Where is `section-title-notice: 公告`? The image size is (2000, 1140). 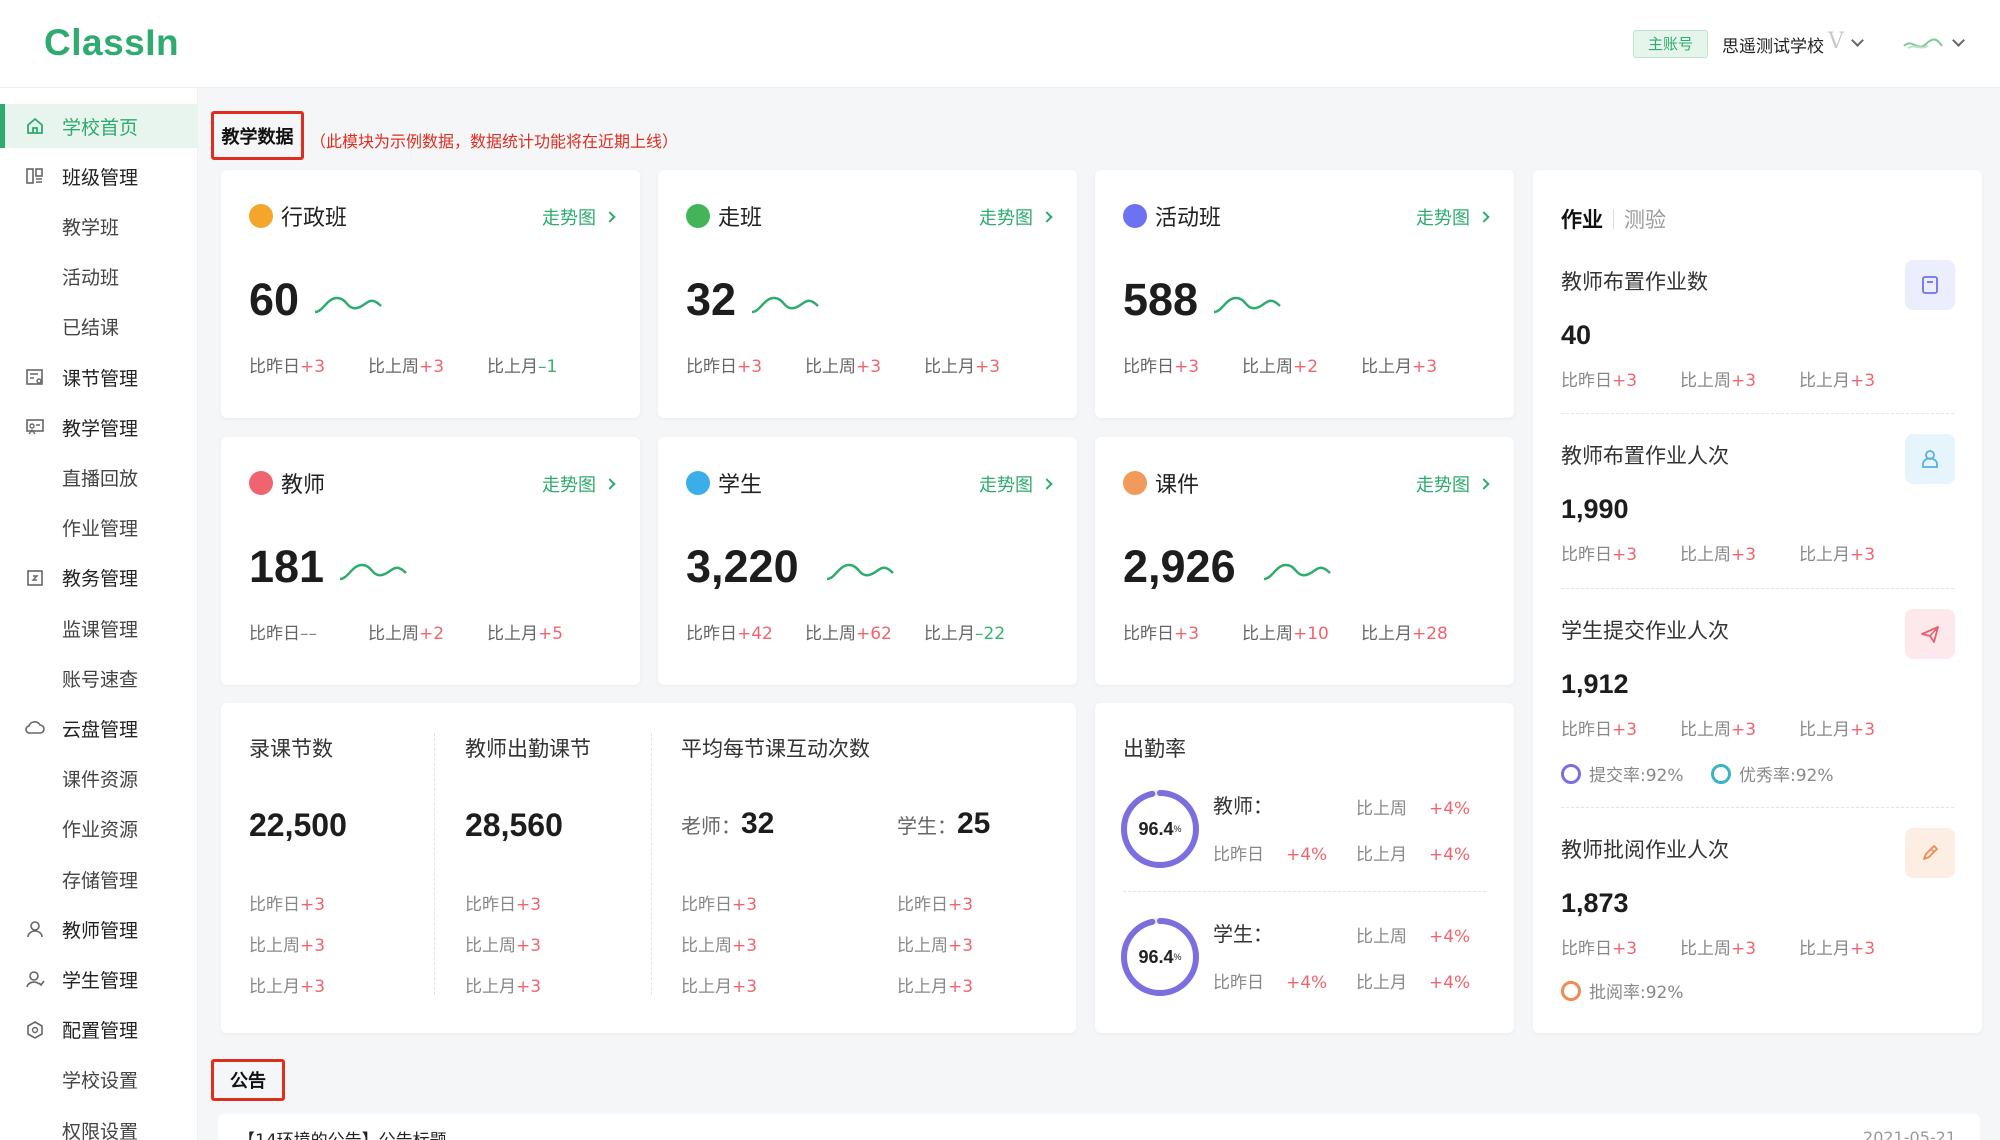
section-title-notice: 公告 is located at coordinates (248, 1080).